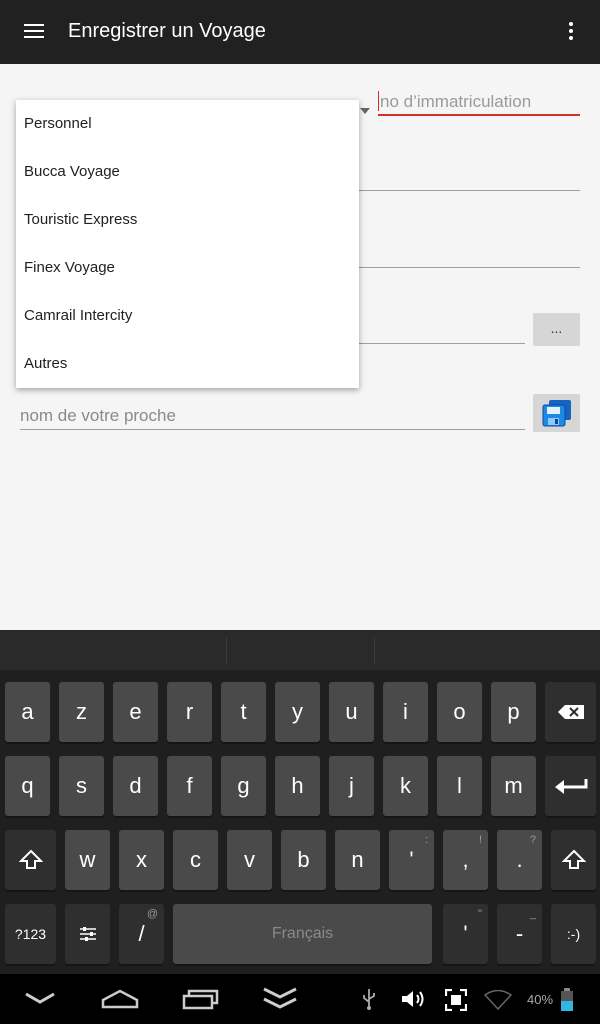 This screenshot has width=600, height=1024. Describe the element at coordinates (201, 999) in the screenshot. I see `recent-apps-icon` at that location.